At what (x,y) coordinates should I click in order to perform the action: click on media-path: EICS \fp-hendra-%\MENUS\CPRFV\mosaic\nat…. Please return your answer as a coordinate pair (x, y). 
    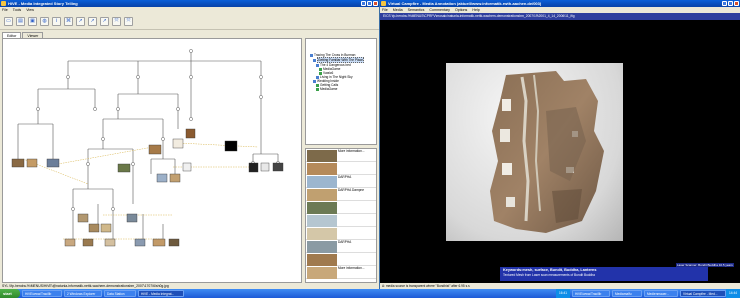
    Looking at the image, I should click on (560, 16).